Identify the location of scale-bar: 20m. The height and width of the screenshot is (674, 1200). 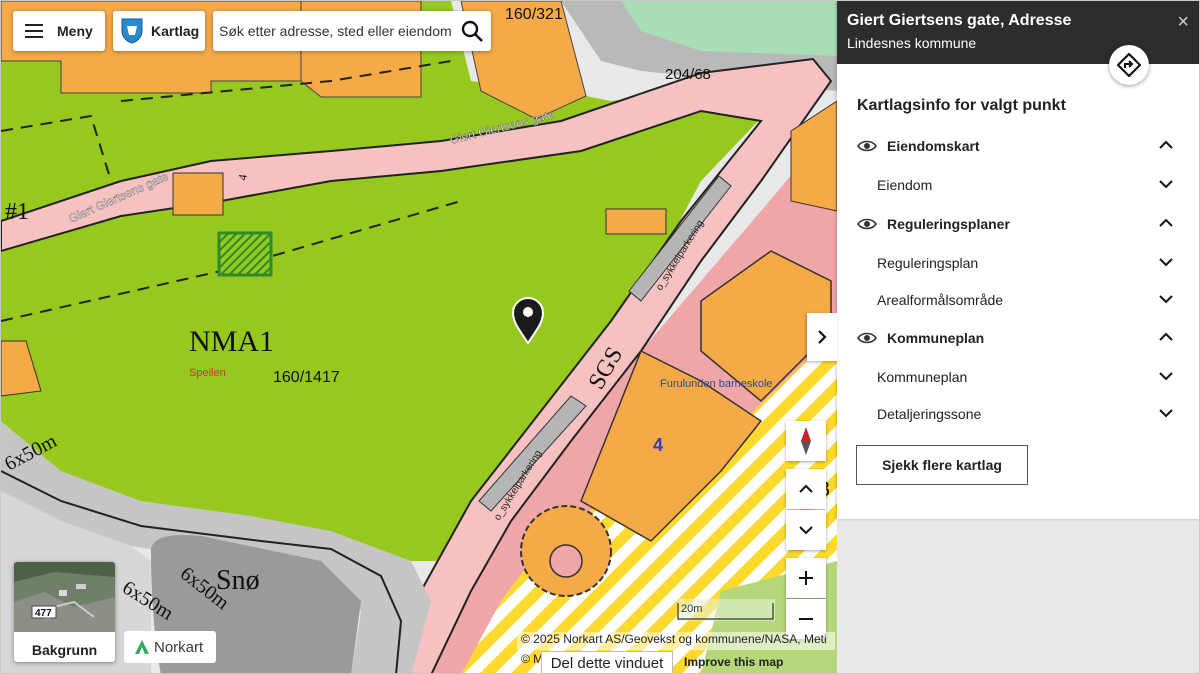
(726, 610).